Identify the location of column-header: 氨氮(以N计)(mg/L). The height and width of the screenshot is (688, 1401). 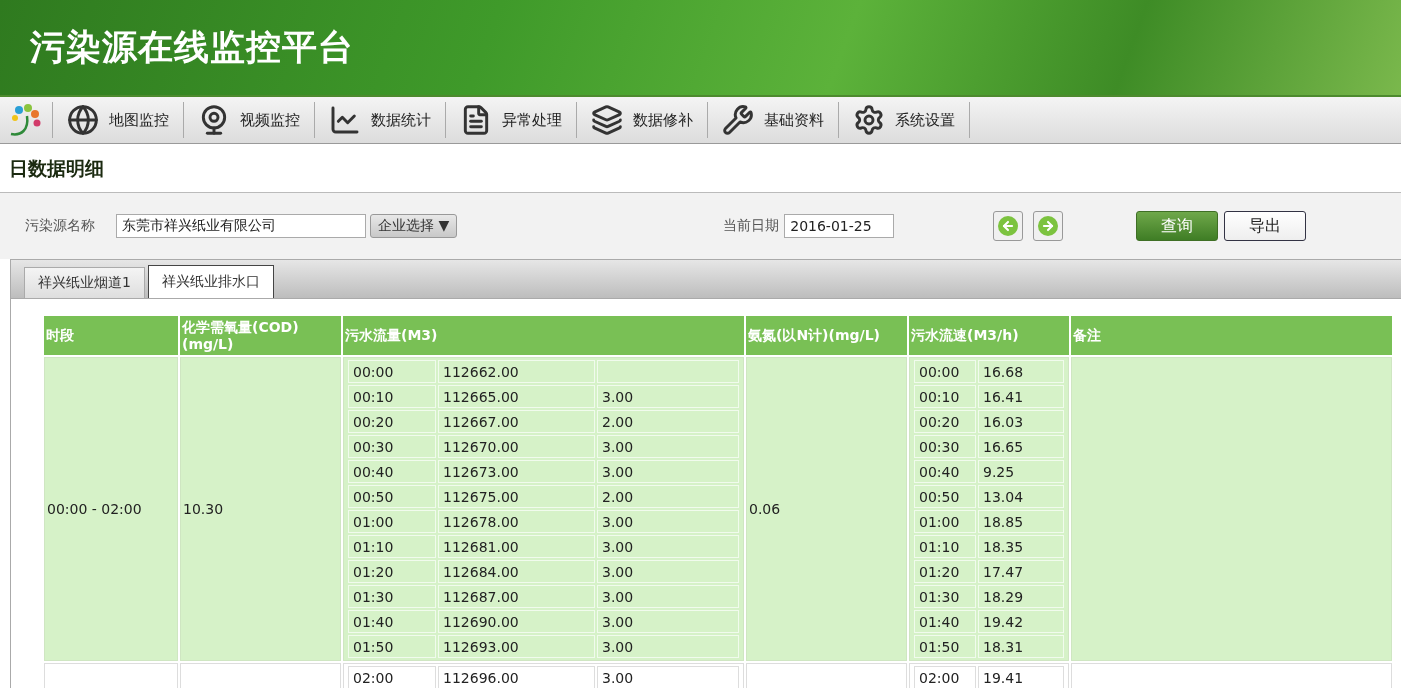
(826, 335).